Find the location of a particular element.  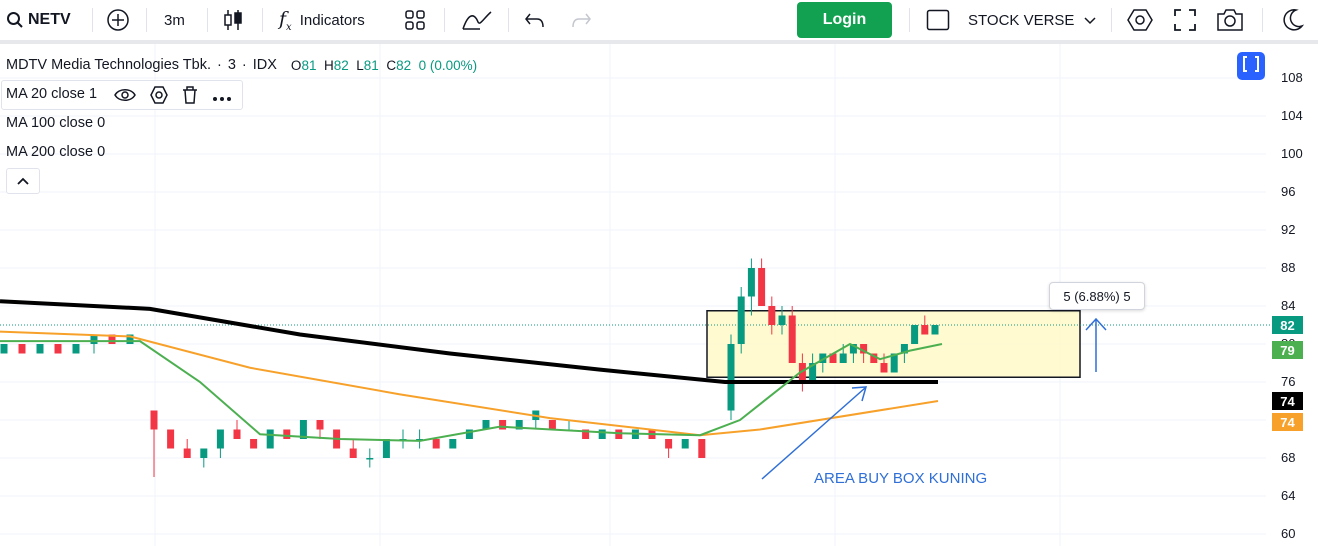

ma200-value-badge: 74 is located at coordinates (1287, 401).